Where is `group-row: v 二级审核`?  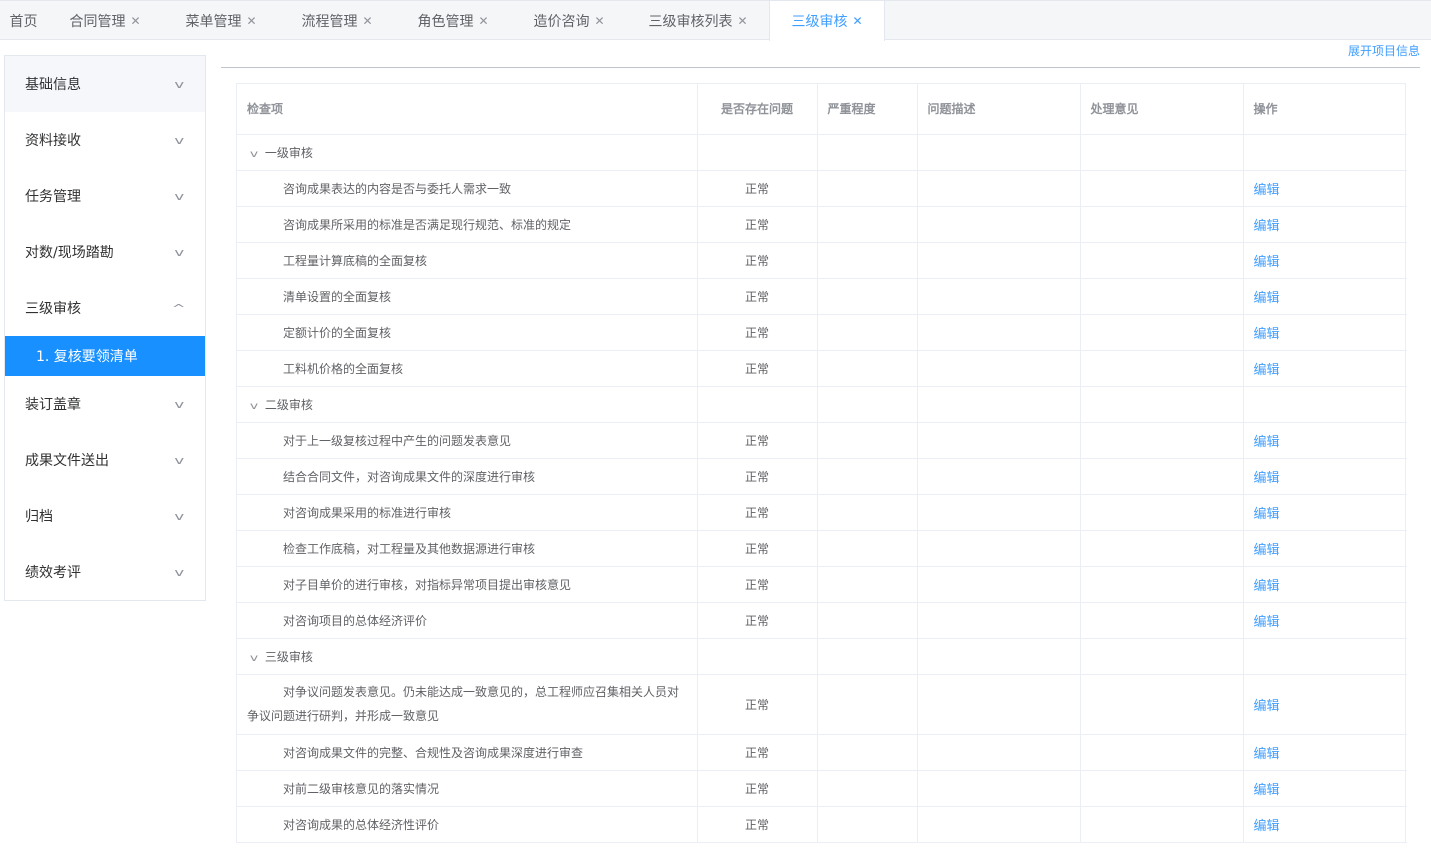
group-row: v 二级审核 is located at coordinates (822, 404).